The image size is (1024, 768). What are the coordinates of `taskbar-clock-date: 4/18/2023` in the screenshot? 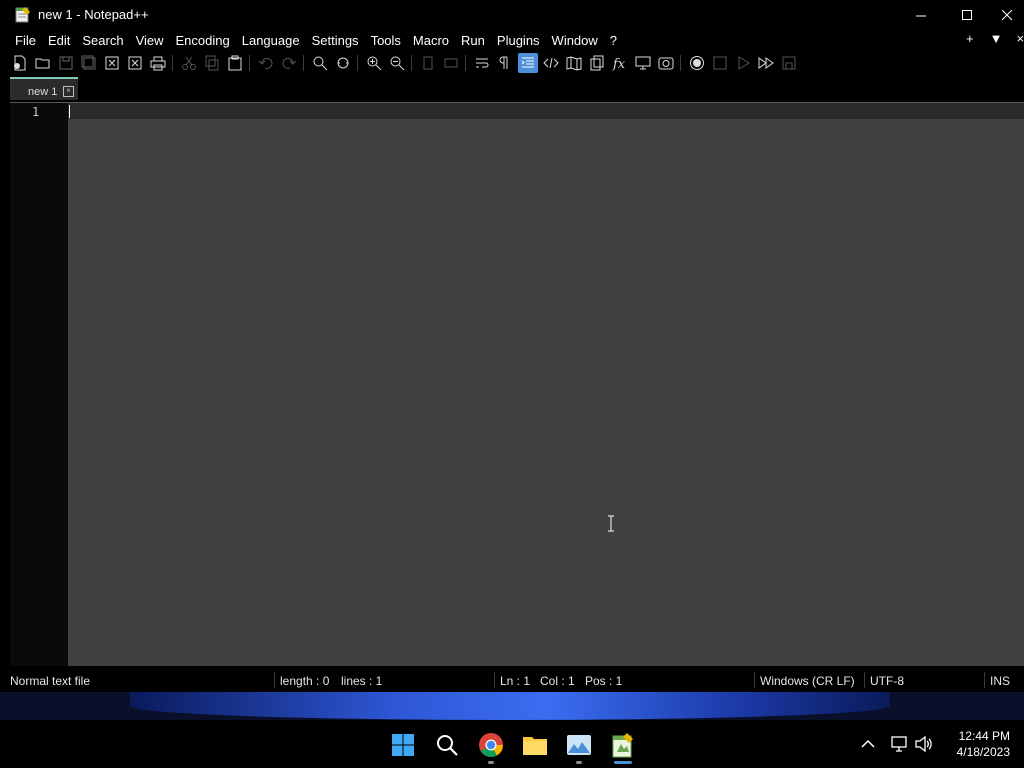 It's located at (970, 752).